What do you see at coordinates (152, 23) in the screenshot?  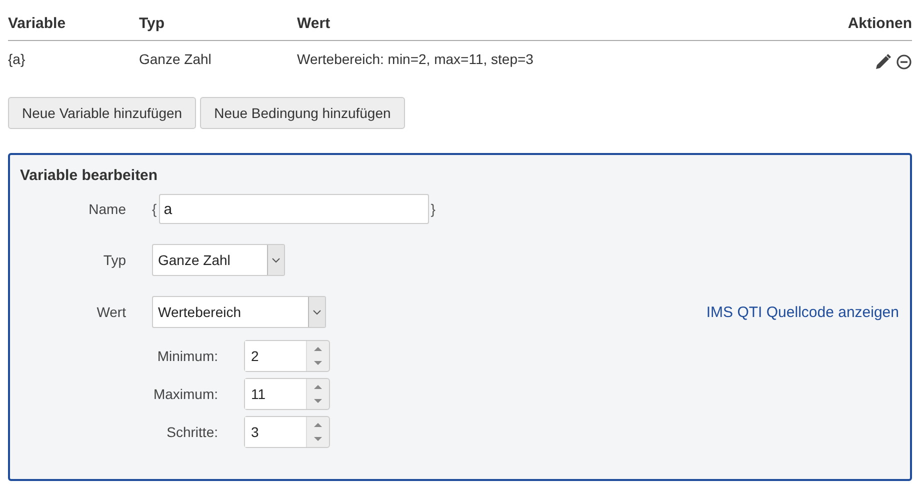 I see `column-header: Typ` at bounding box center [152, 23].